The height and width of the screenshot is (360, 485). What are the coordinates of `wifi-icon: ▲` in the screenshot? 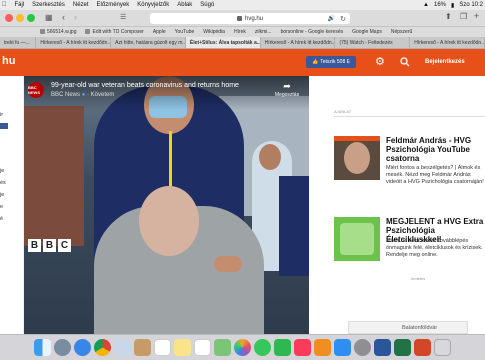 It's located at (426, 5).